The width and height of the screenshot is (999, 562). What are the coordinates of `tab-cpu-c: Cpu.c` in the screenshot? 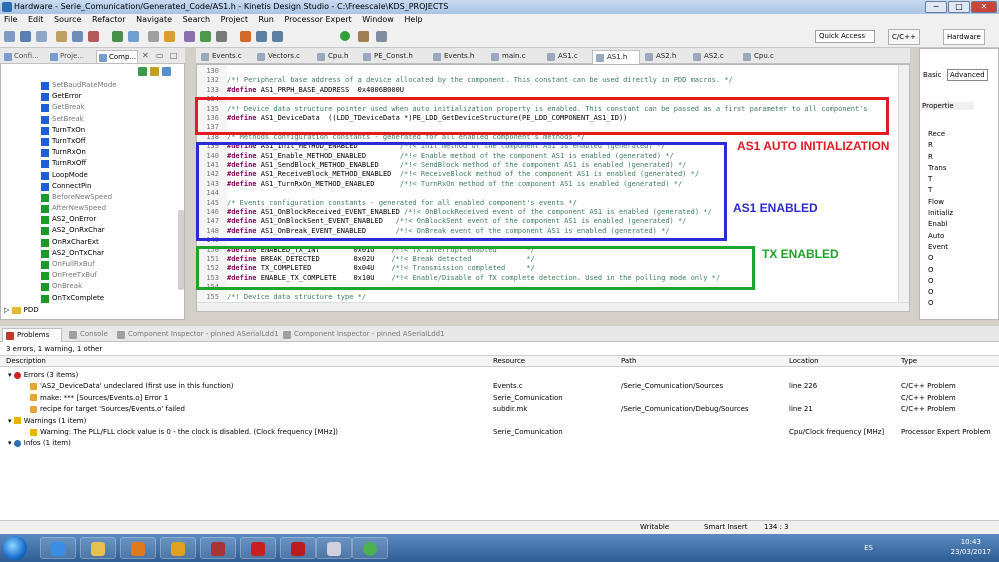 It's located at (764, 57).